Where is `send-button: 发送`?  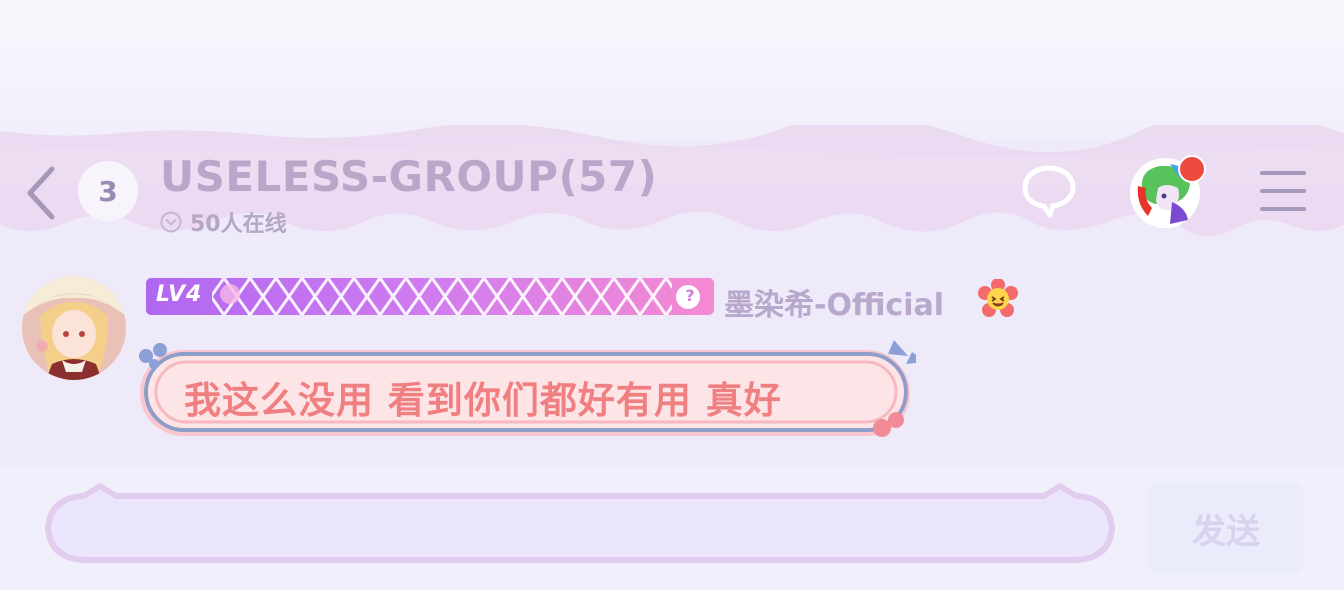 send-button: 发送 is located at coordinates (1226, 528).